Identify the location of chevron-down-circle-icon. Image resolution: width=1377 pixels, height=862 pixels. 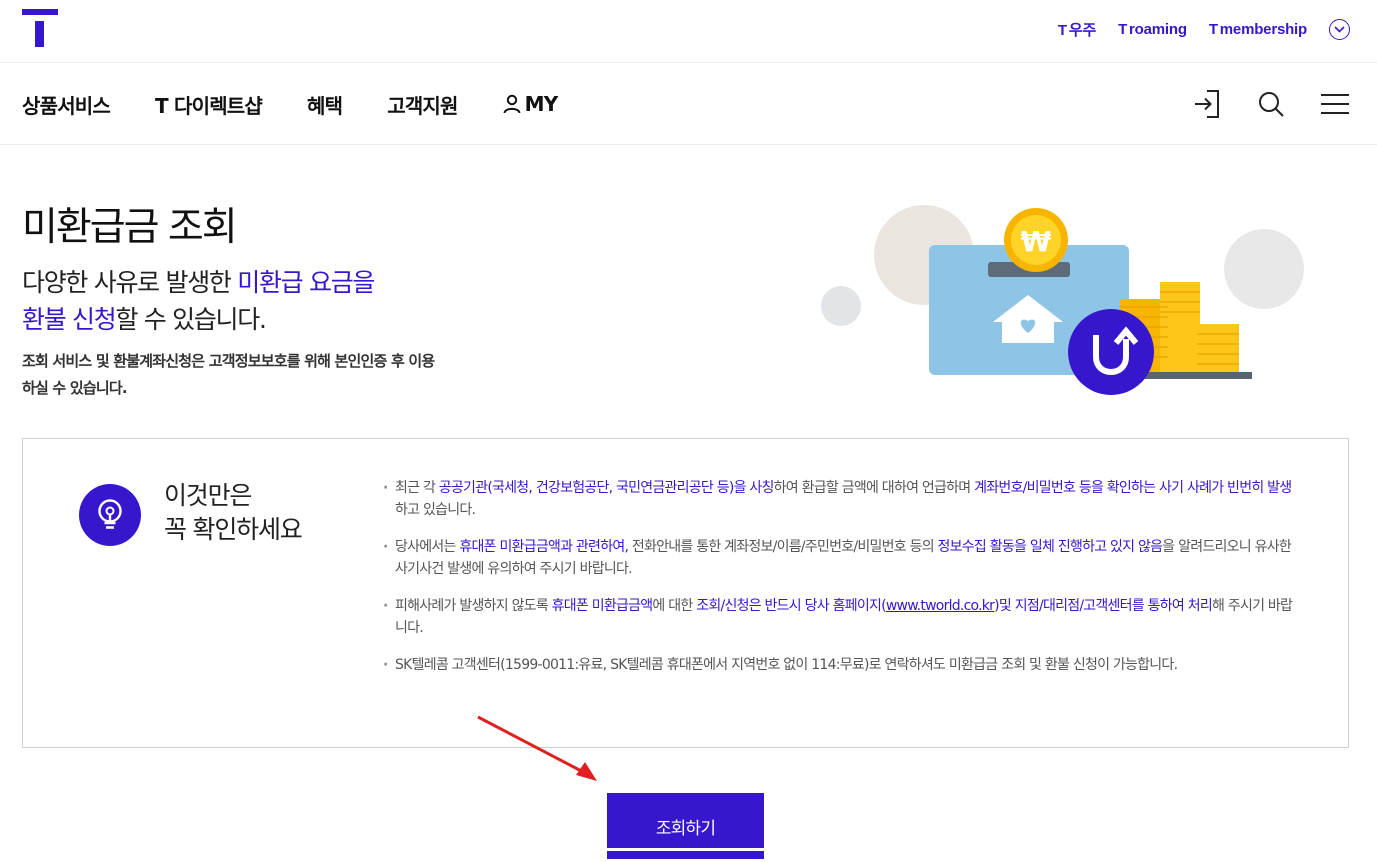
(1339, 29).